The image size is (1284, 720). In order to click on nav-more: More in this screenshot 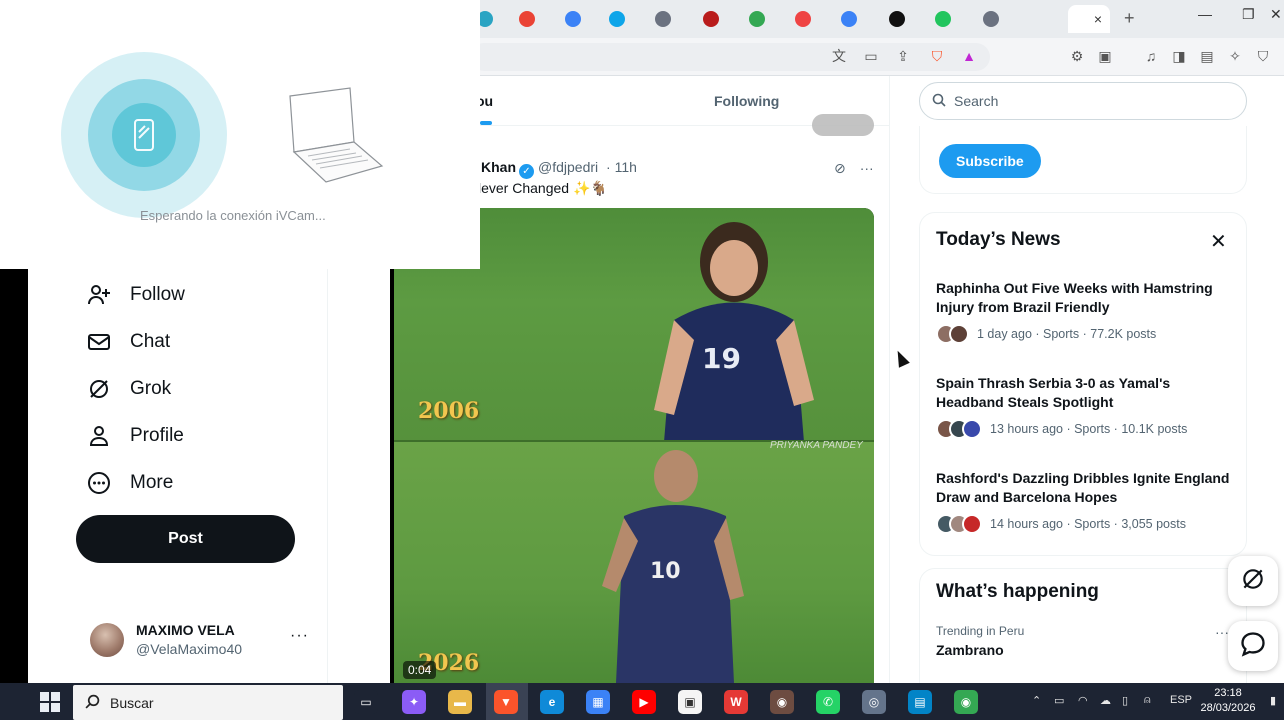, I will do `click(129, 483)`.